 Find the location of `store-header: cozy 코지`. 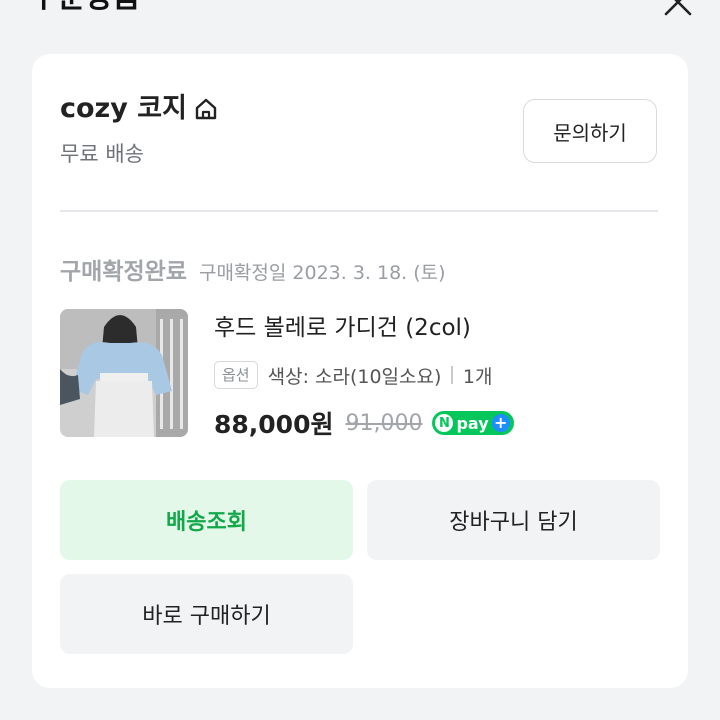

store-header: cozy 코지 is located at coordinates (139, 109).